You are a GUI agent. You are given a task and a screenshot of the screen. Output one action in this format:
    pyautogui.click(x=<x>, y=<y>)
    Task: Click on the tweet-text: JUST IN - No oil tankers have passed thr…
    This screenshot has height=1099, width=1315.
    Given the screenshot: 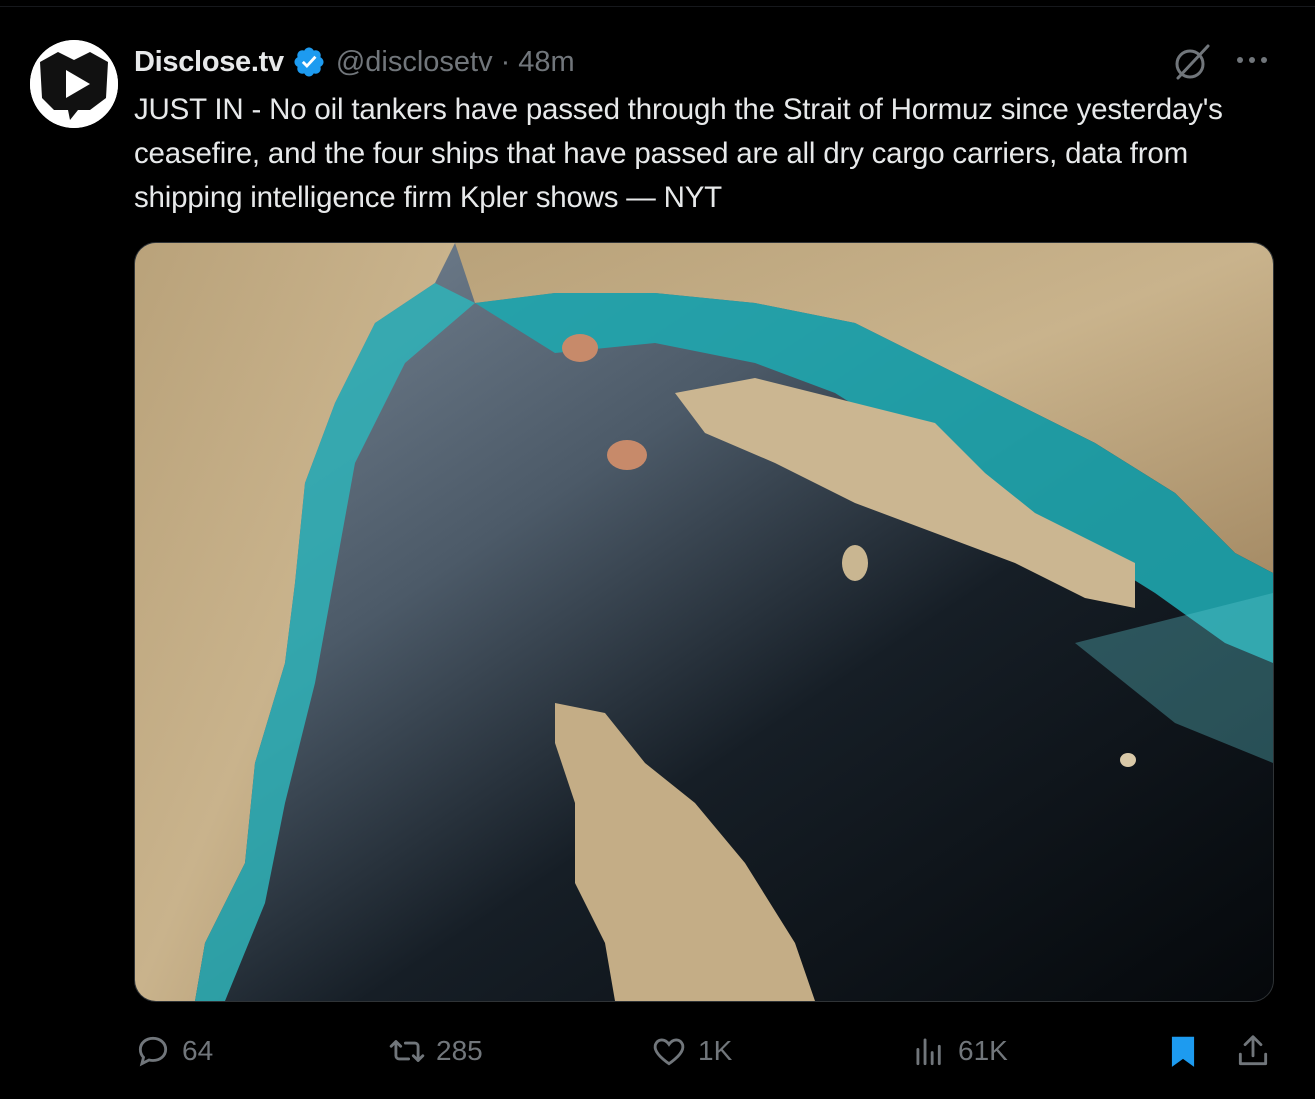 What is the action you would take?
    pyautogui.click(x=678, y=153)
    